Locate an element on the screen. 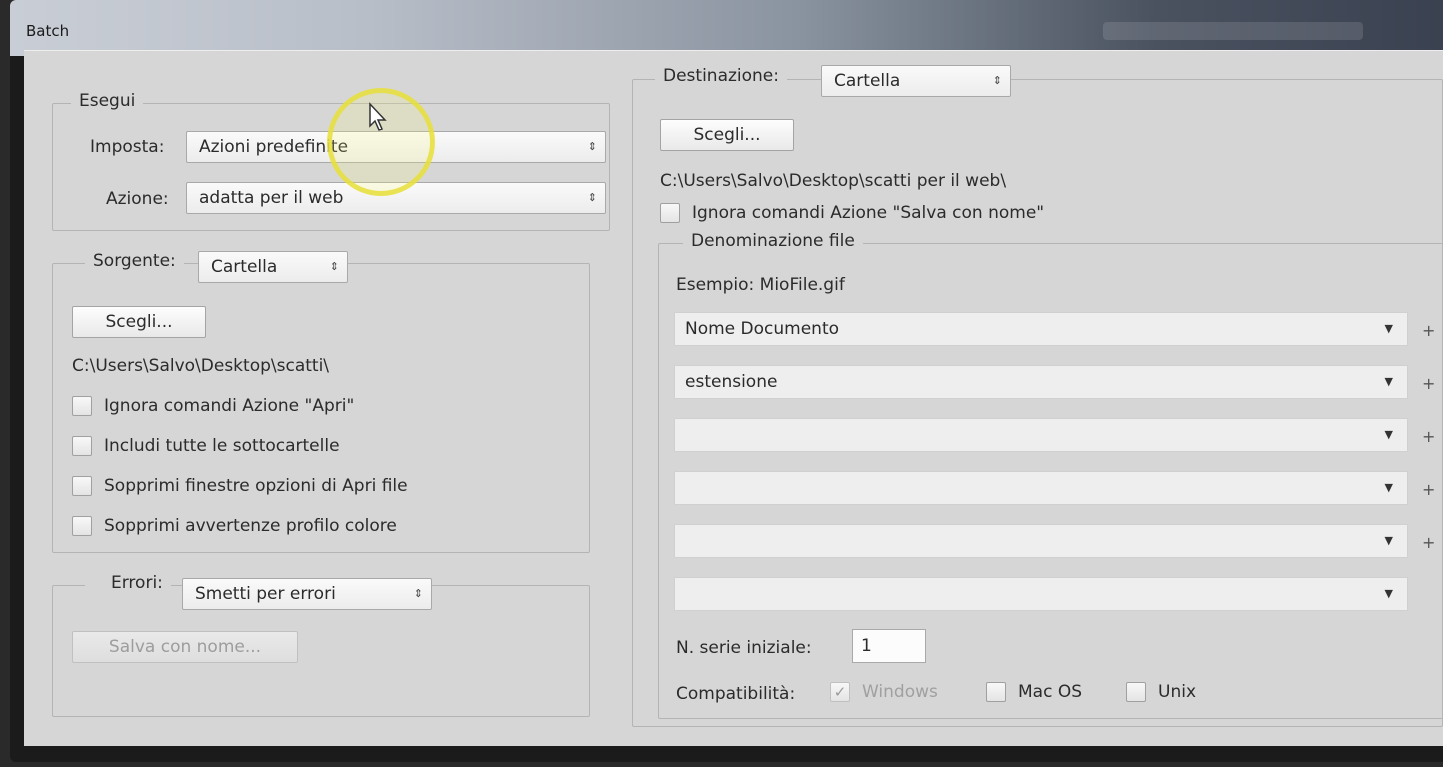 This screenshot has width=1443, height=767. suppress-open-dialogs-label: Sopprimi finestre opzioni di Apri file is located at coordinates (256, 486).